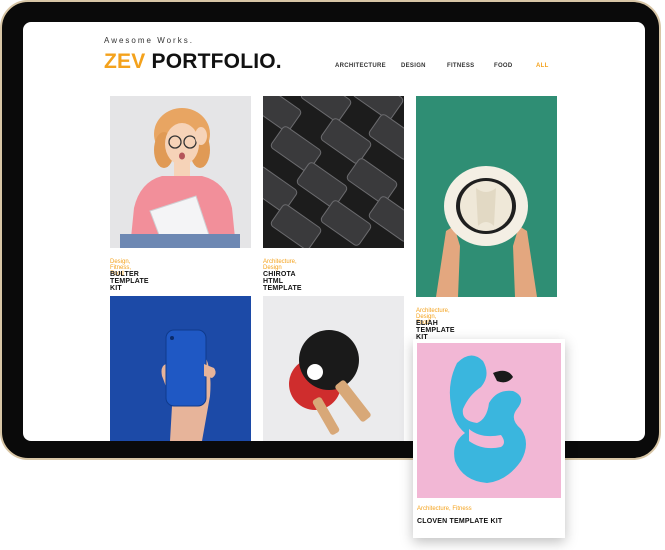 This screenshot has height=550, width=665. I want to click on filter-fitness: FITNESS, so click(470, 66).